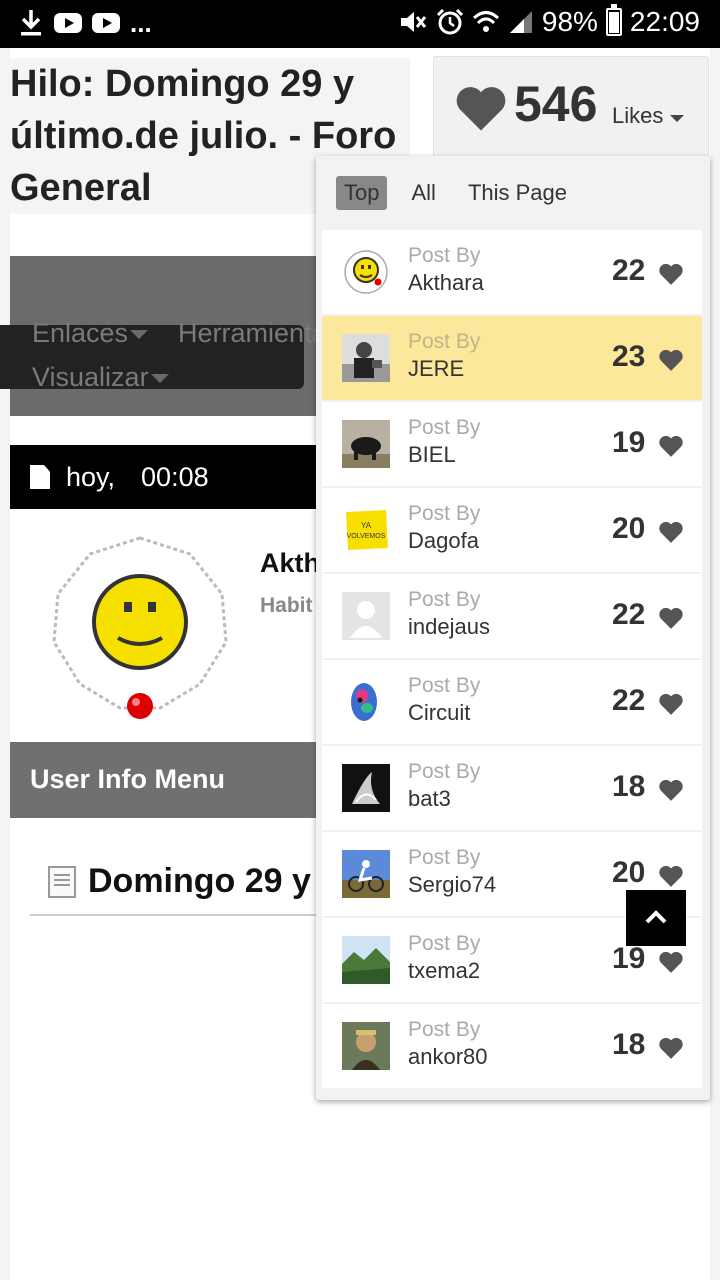 This screenshot has height=1280, width=720. Describe the element at coordinates (485, 21) in the screenshot. I see `wifi-icon` at that location.